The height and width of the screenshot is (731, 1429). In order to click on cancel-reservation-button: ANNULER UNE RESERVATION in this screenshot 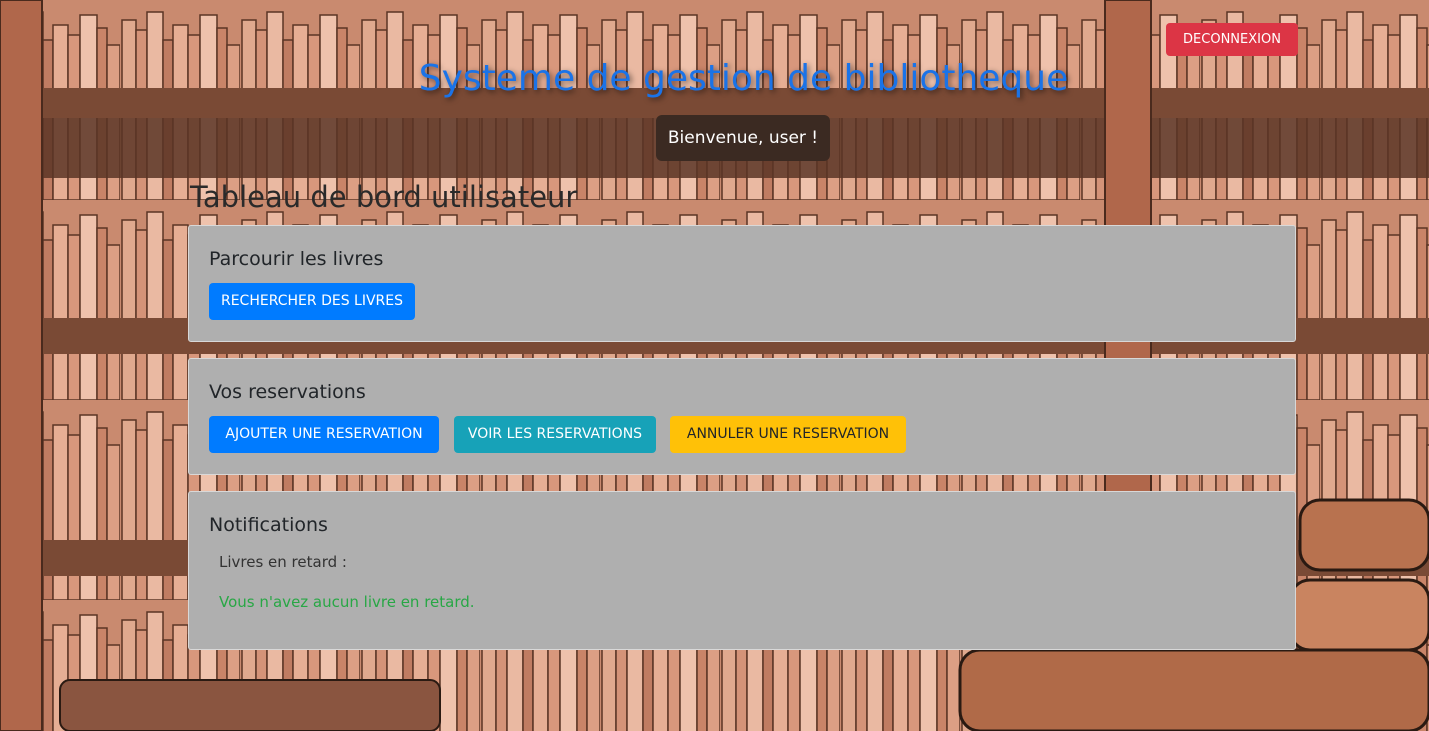, I will do `click(788, 434)`.